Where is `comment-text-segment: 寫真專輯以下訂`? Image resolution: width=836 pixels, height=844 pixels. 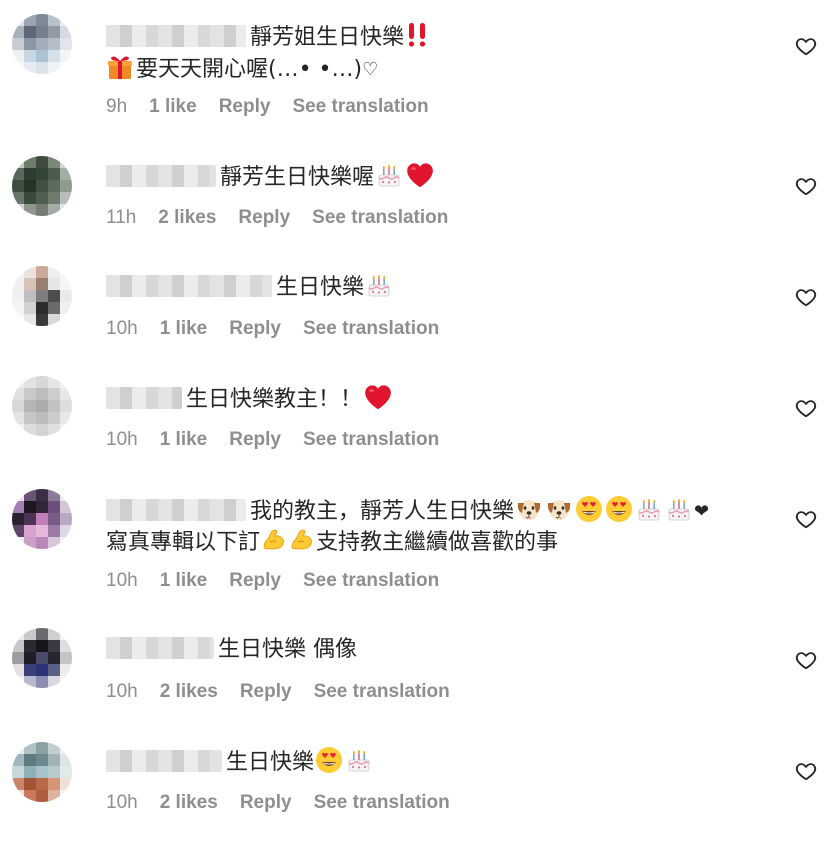 comment-text-segment: 寫真專輯以下訂 is located at coordinates (183, 542).